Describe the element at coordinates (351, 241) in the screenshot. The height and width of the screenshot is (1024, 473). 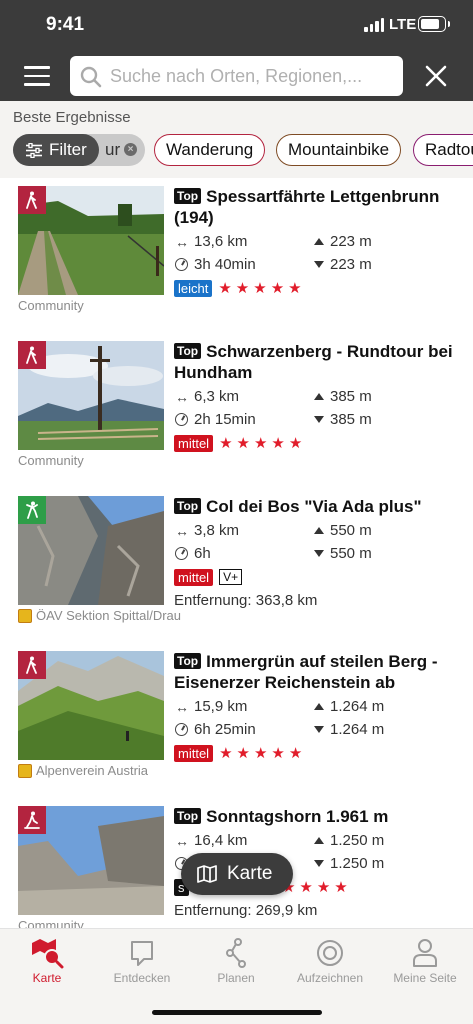
I see `tour-ascent: 223 m` at that location.